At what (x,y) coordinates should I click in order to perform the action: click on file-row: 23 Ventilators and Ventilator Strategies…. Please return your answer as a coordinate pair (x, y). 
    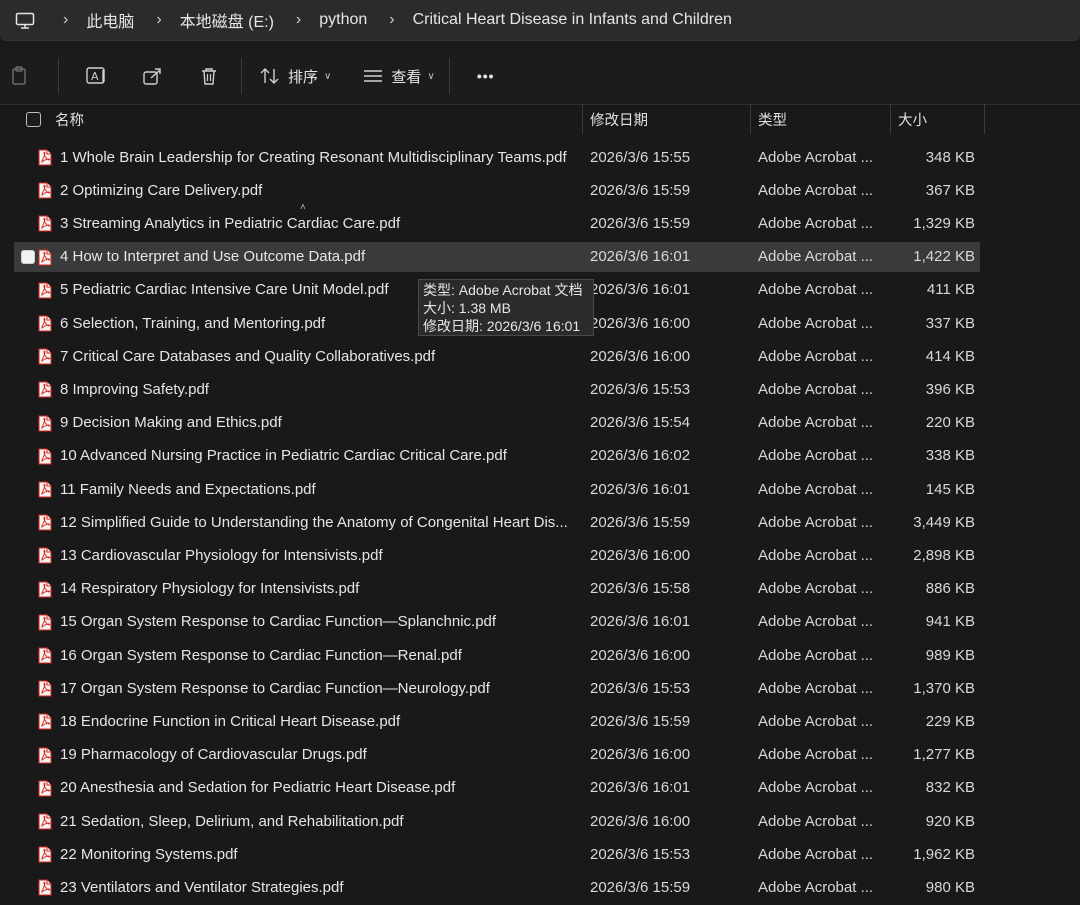
    Looking at the image, I should click on (497, 887).